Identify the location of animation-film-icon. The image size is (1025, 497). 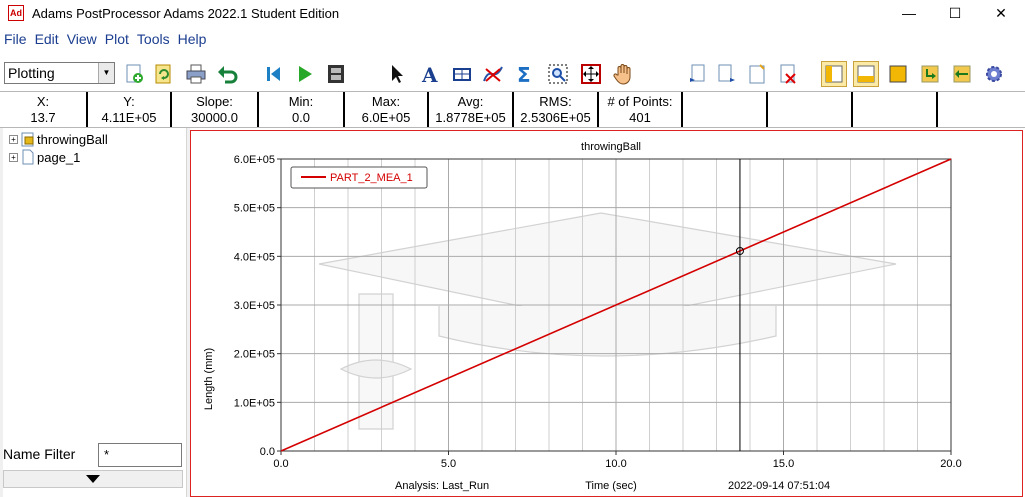
(336, 74).